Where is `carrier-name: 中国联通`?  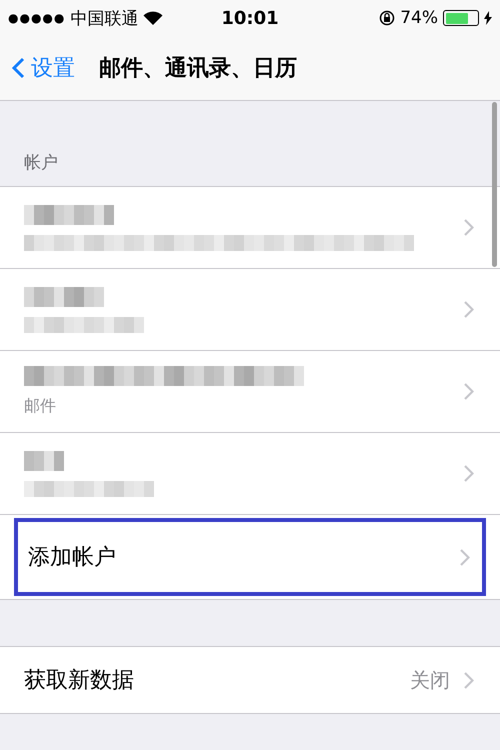
carrier-name: 中国联通 is located at coordinates (104, 19).